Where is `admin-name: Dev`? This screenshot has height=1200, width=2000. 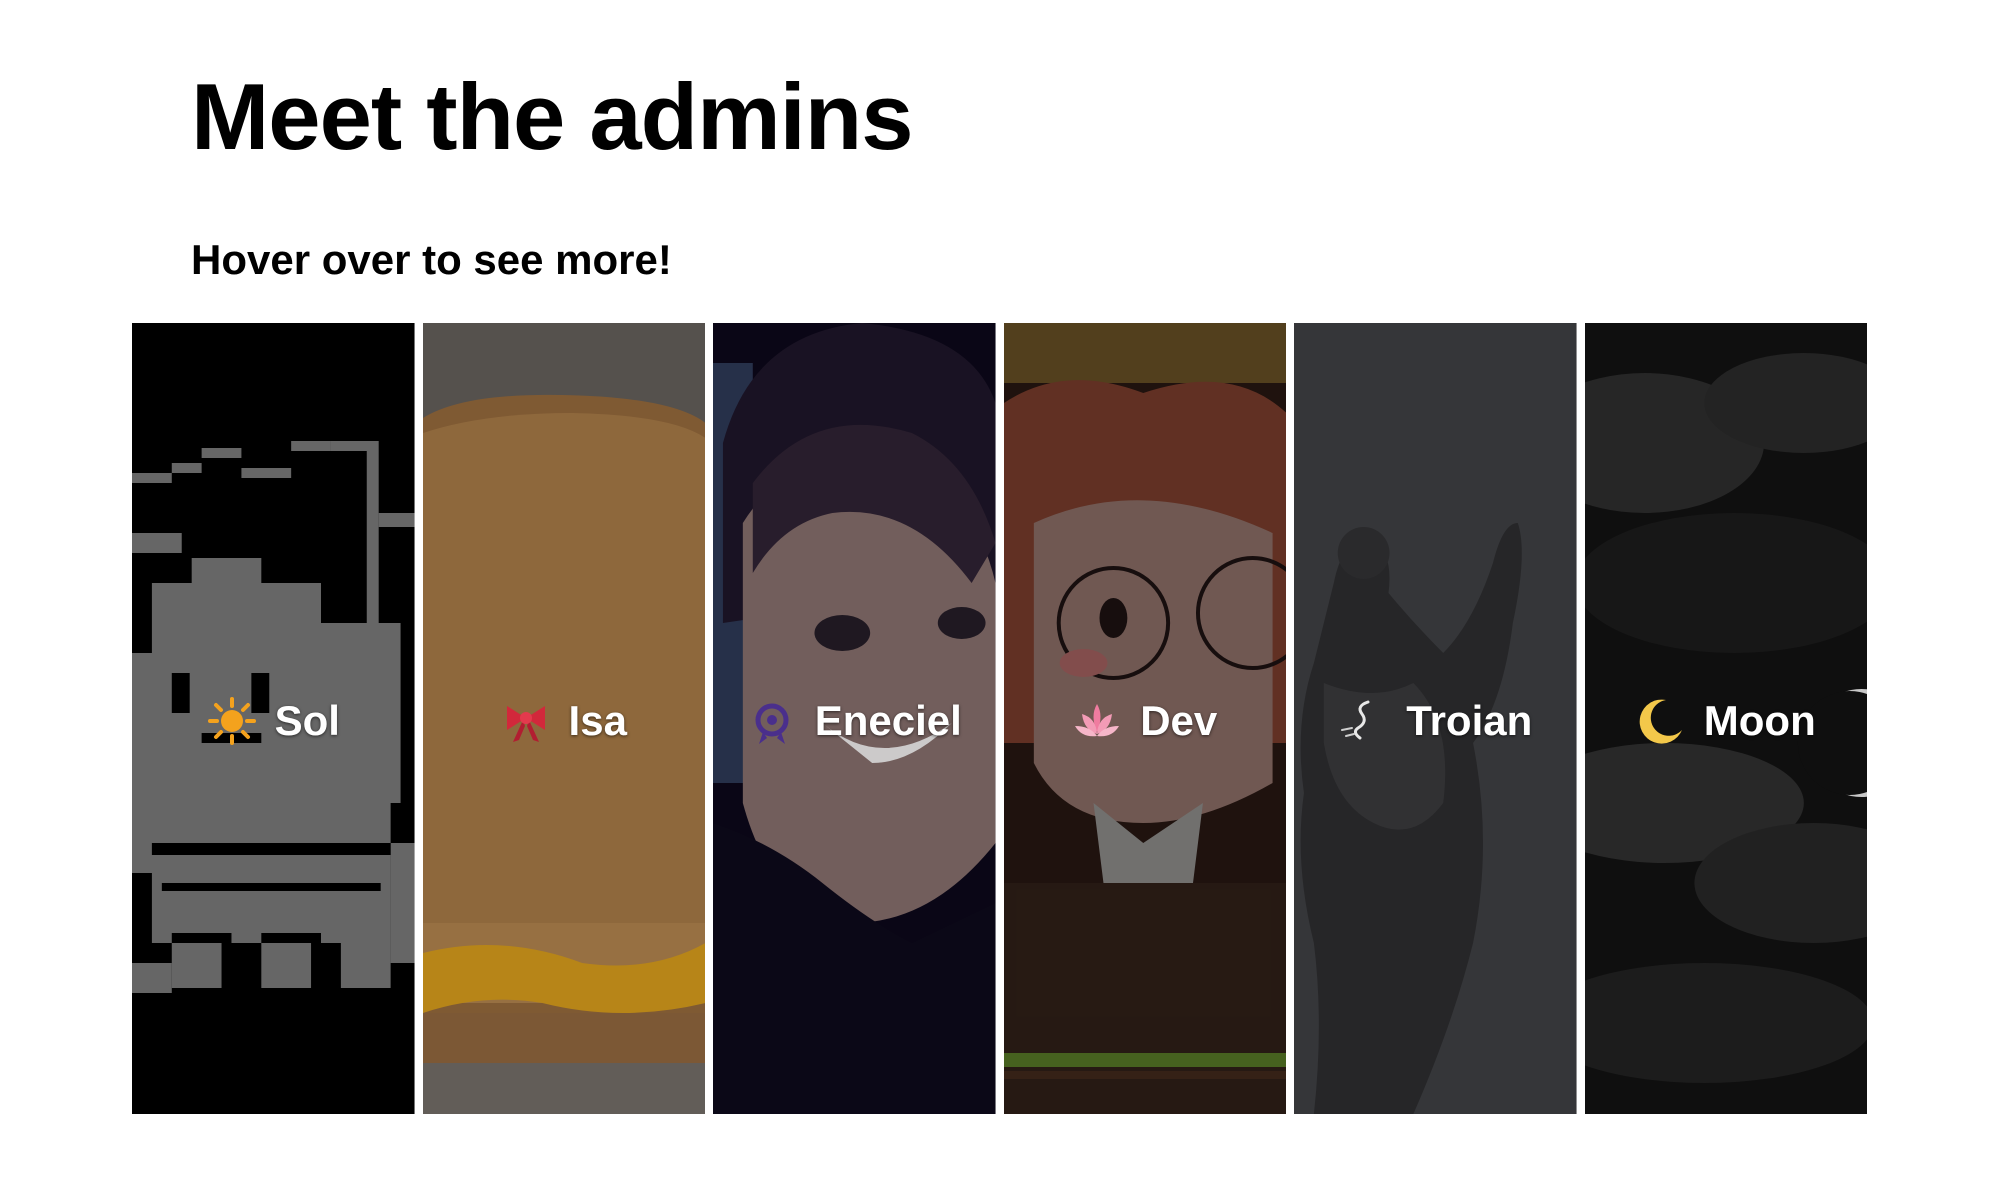
admin-name: Dev is located at coordinates (1179, 720).